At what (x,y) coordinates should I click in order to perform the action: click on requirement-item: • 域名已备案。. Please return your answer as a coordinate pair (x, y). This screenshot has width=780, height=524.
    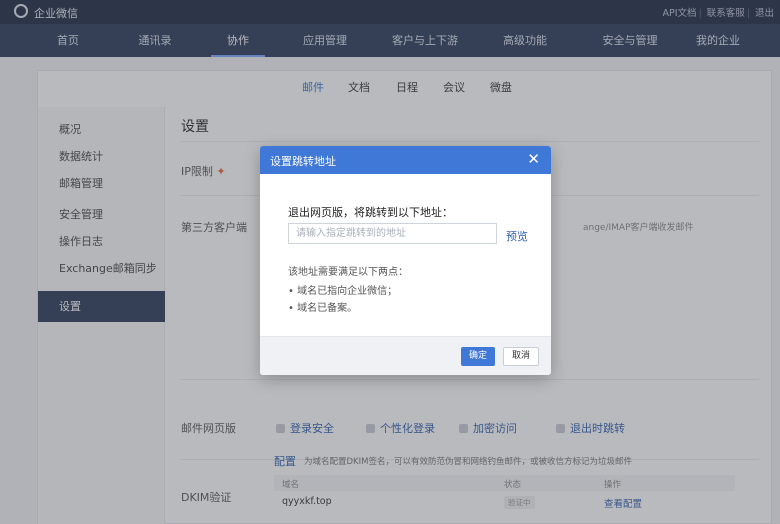
    Looking at the image, I should click on (323, 308).